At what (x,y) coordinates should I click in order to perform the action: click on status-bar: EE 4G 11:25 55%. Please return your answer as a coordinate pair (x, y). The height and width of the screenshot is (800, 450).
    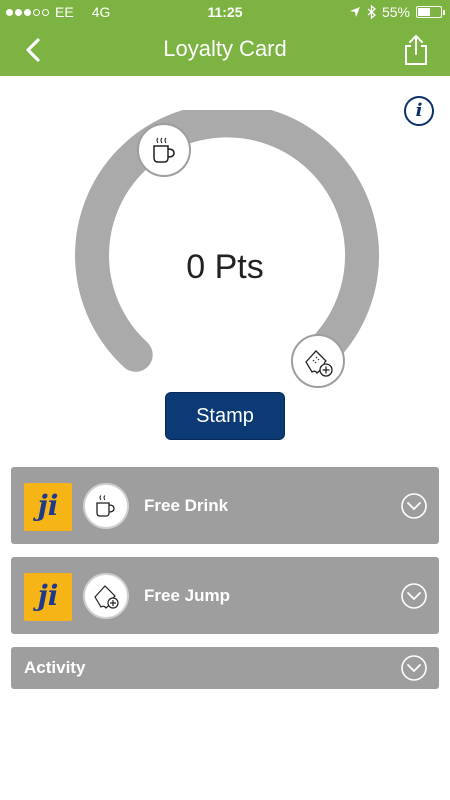
    Looking at the image, I should click on (225, 12).